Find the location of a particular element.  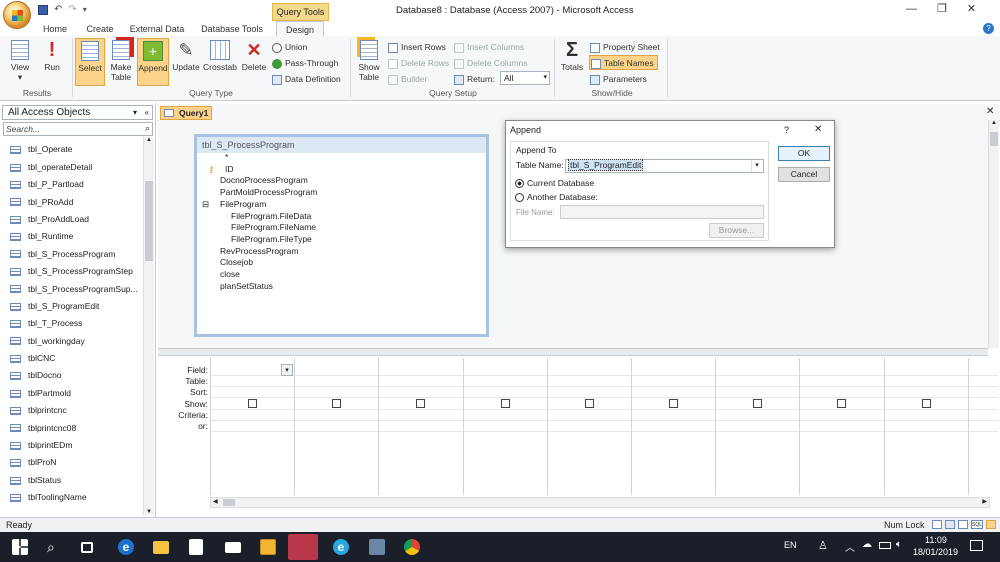

field-list-item: FileProgram is located at coordinates (243, 204).